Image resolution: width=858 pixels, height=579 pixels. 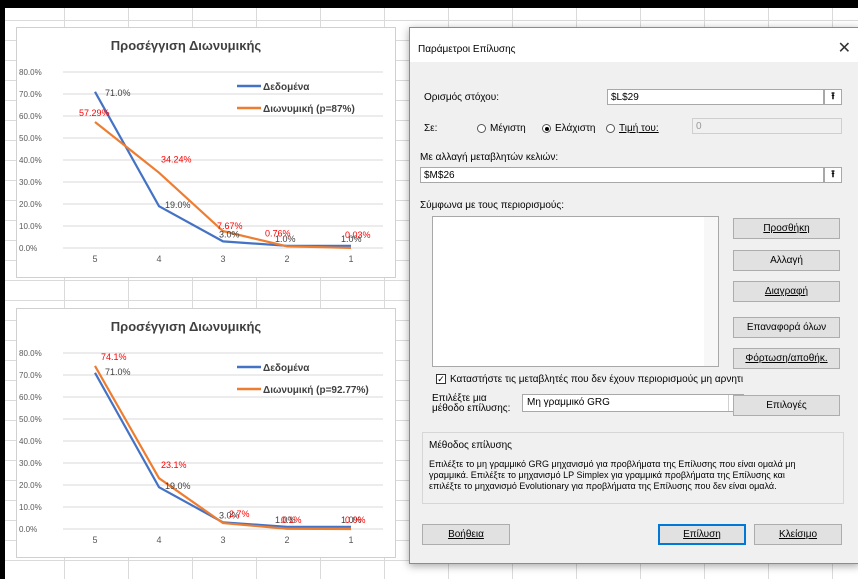 I want to click on constraints-scrollbar, so click(x=711, y=291).